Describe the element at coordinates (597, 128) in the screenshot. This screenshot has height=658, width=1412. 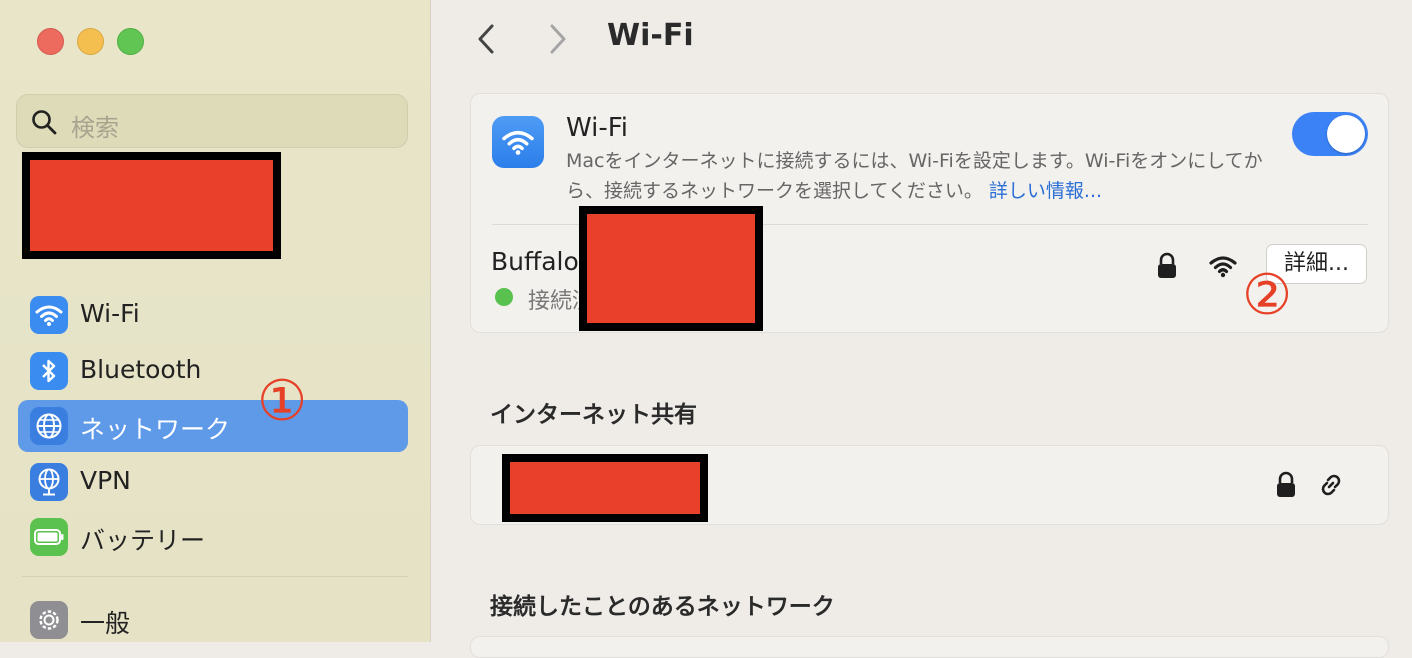
I see `wifi-card-title: Wi-Fi` at that location.